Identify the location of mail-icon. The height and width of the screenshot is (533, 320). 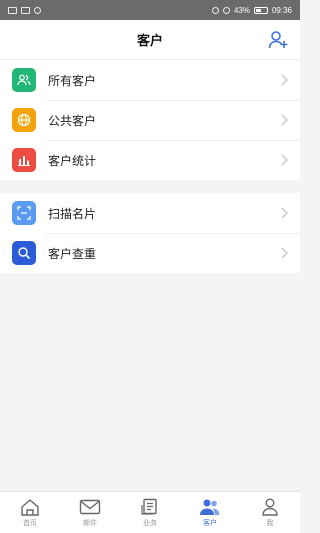
(90, 506).